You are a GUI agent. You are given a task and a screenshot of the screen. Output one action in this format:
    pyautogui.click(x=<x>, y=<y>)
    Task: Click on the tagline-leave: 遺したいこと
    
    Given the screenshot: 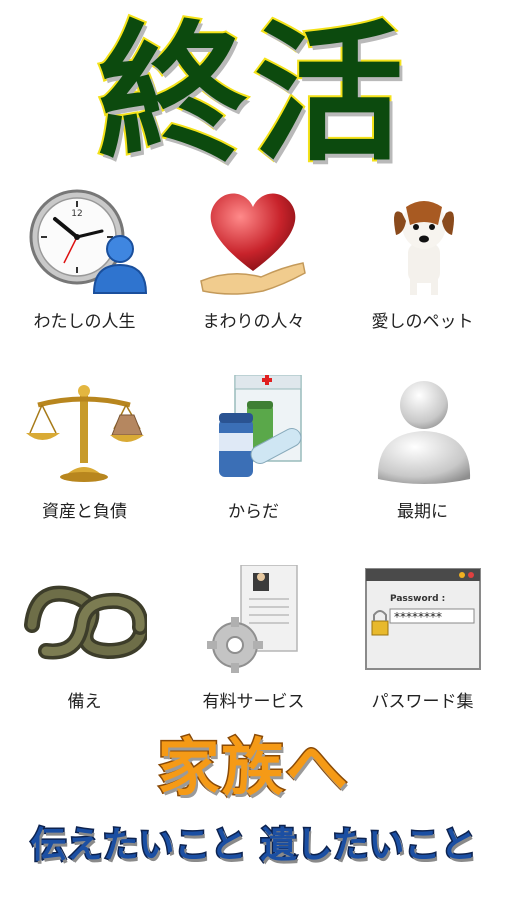 What is the action you would take?
    pyautogui.click(x=368, y=846)
    